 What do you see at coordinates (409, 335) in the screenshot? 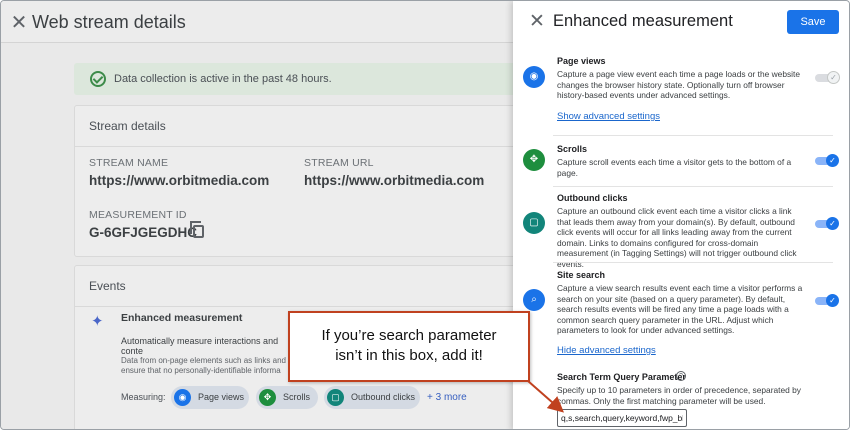
I see `callout-line: If you’re search parameter` at bounding box center [409, 335].